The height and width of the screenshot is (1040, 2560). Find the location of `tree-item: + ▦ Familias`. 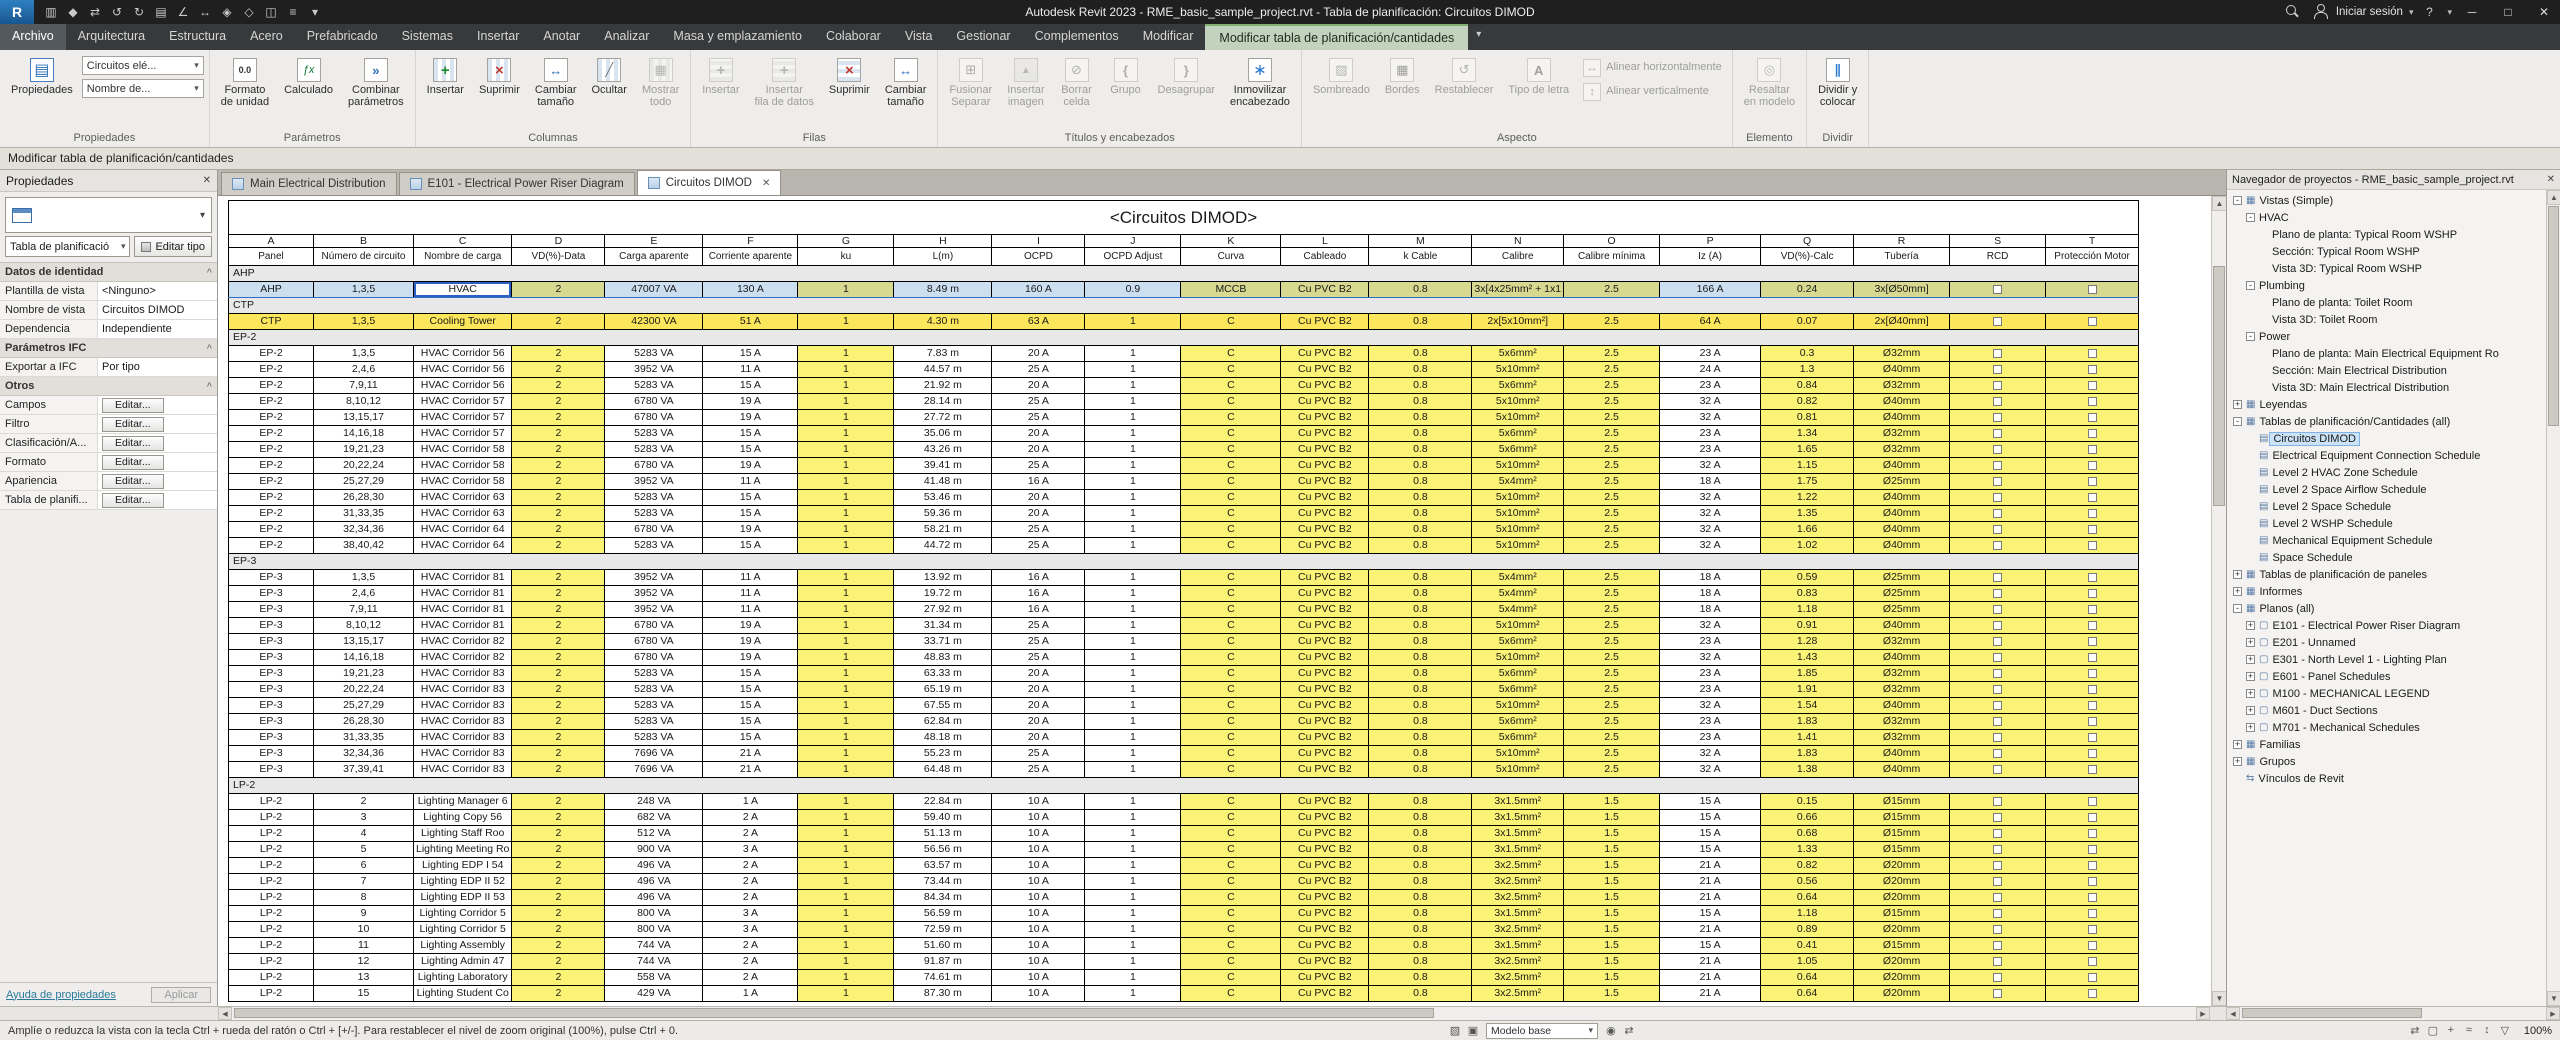

tree-item: + ▦ Familias is located at coordinates (2393, 744).